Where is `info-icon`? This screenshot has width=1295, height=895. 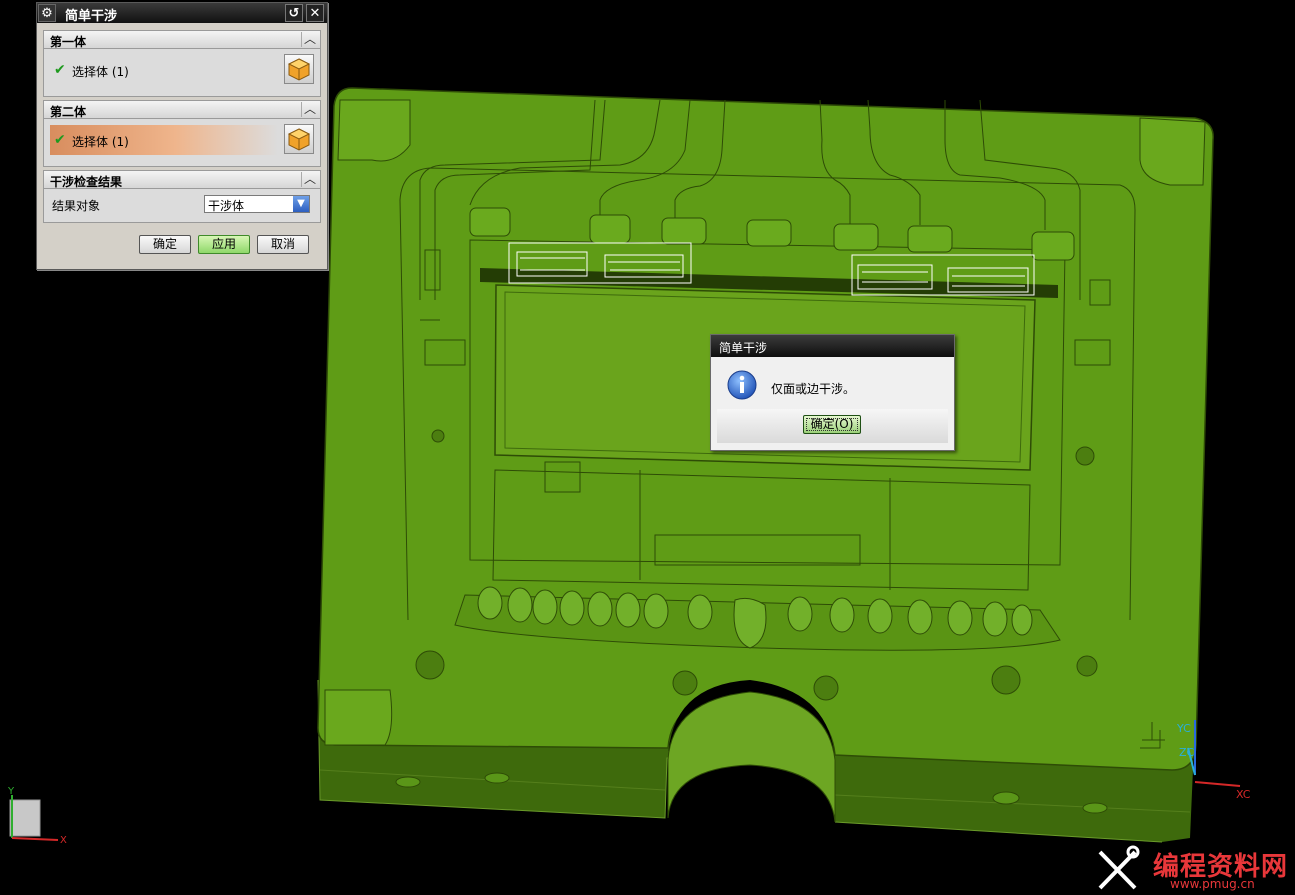 info-icon is located at coordinates (742, 385).